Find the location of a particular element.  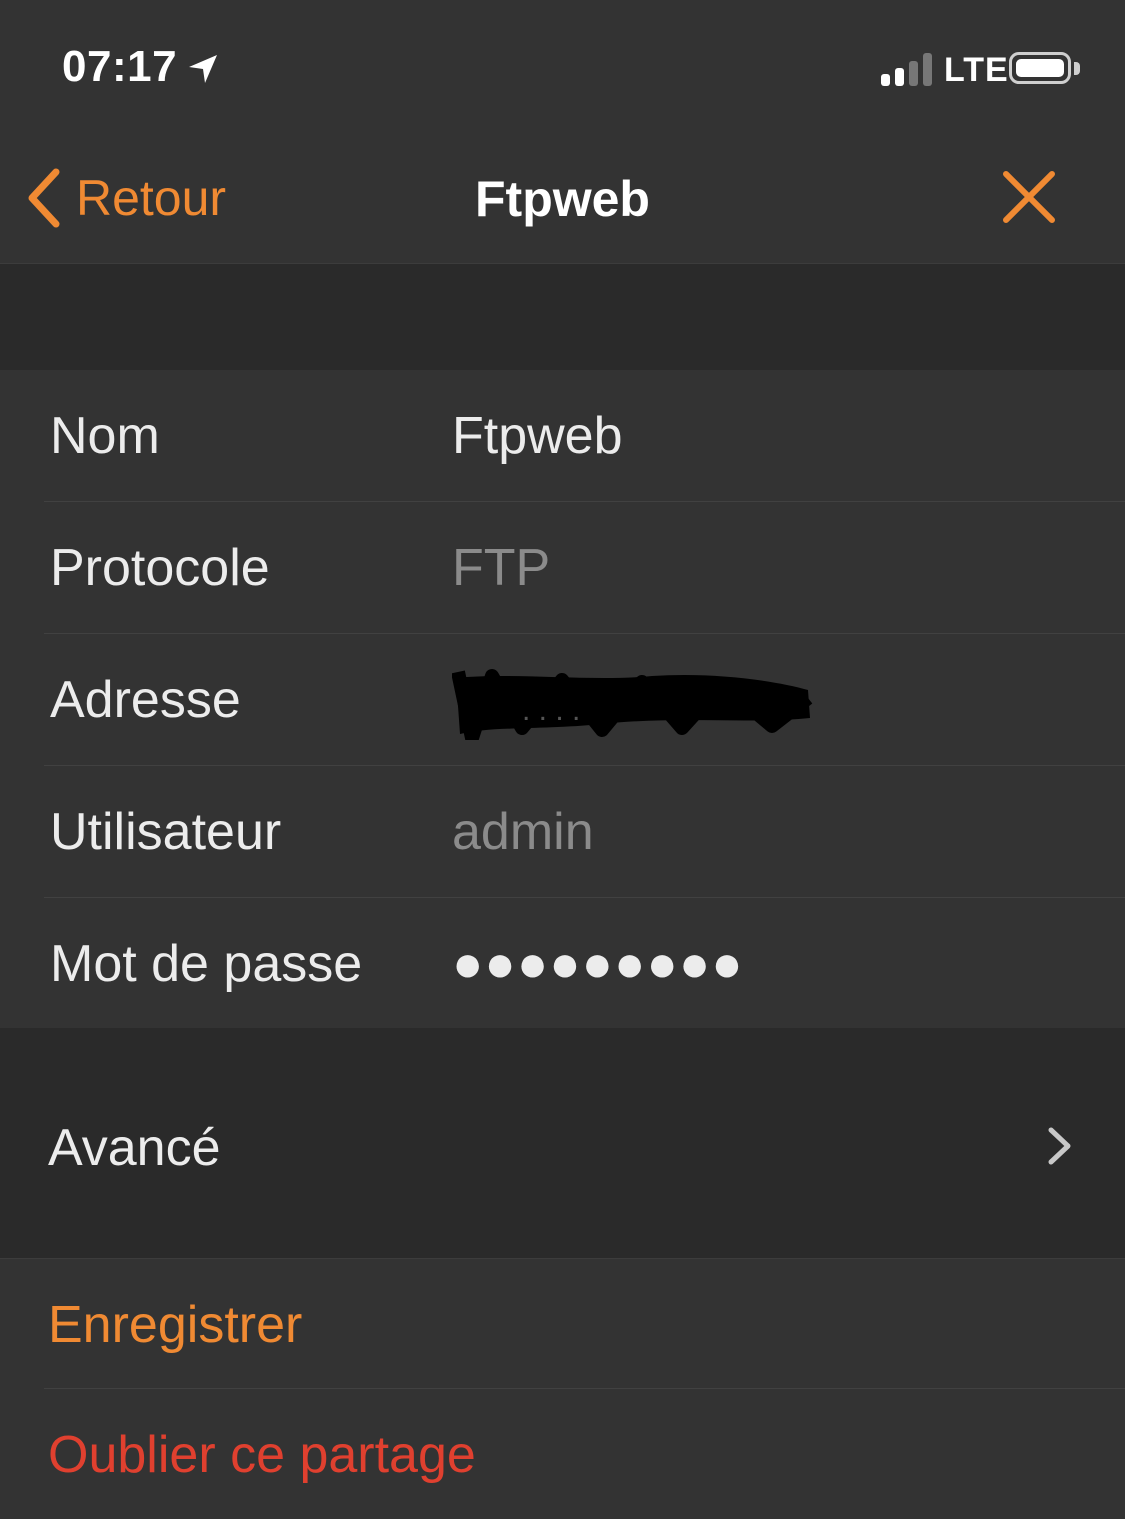

protocol-label: Protocole is located at coordinates (160, 568).